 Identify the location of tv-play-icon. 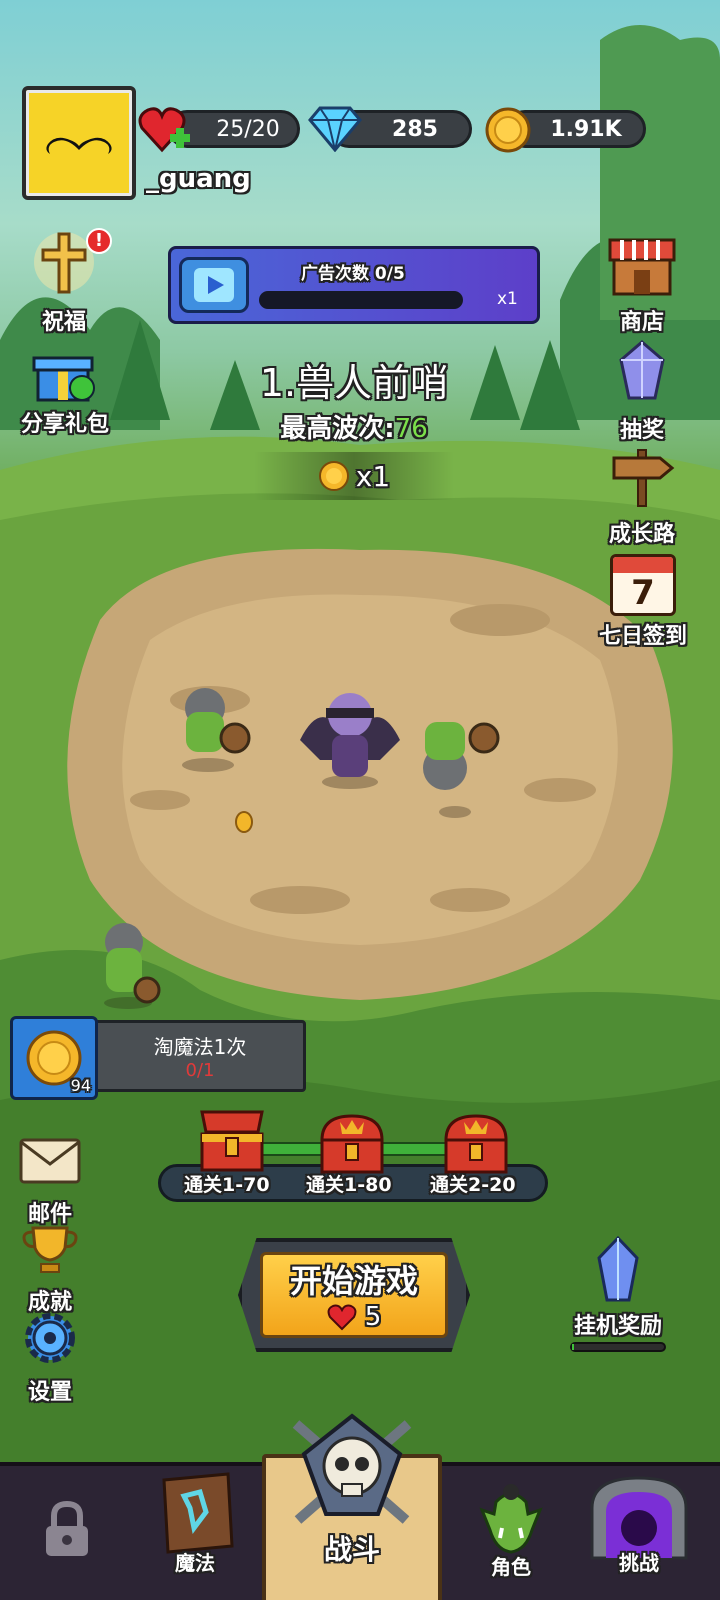
(214, 285).